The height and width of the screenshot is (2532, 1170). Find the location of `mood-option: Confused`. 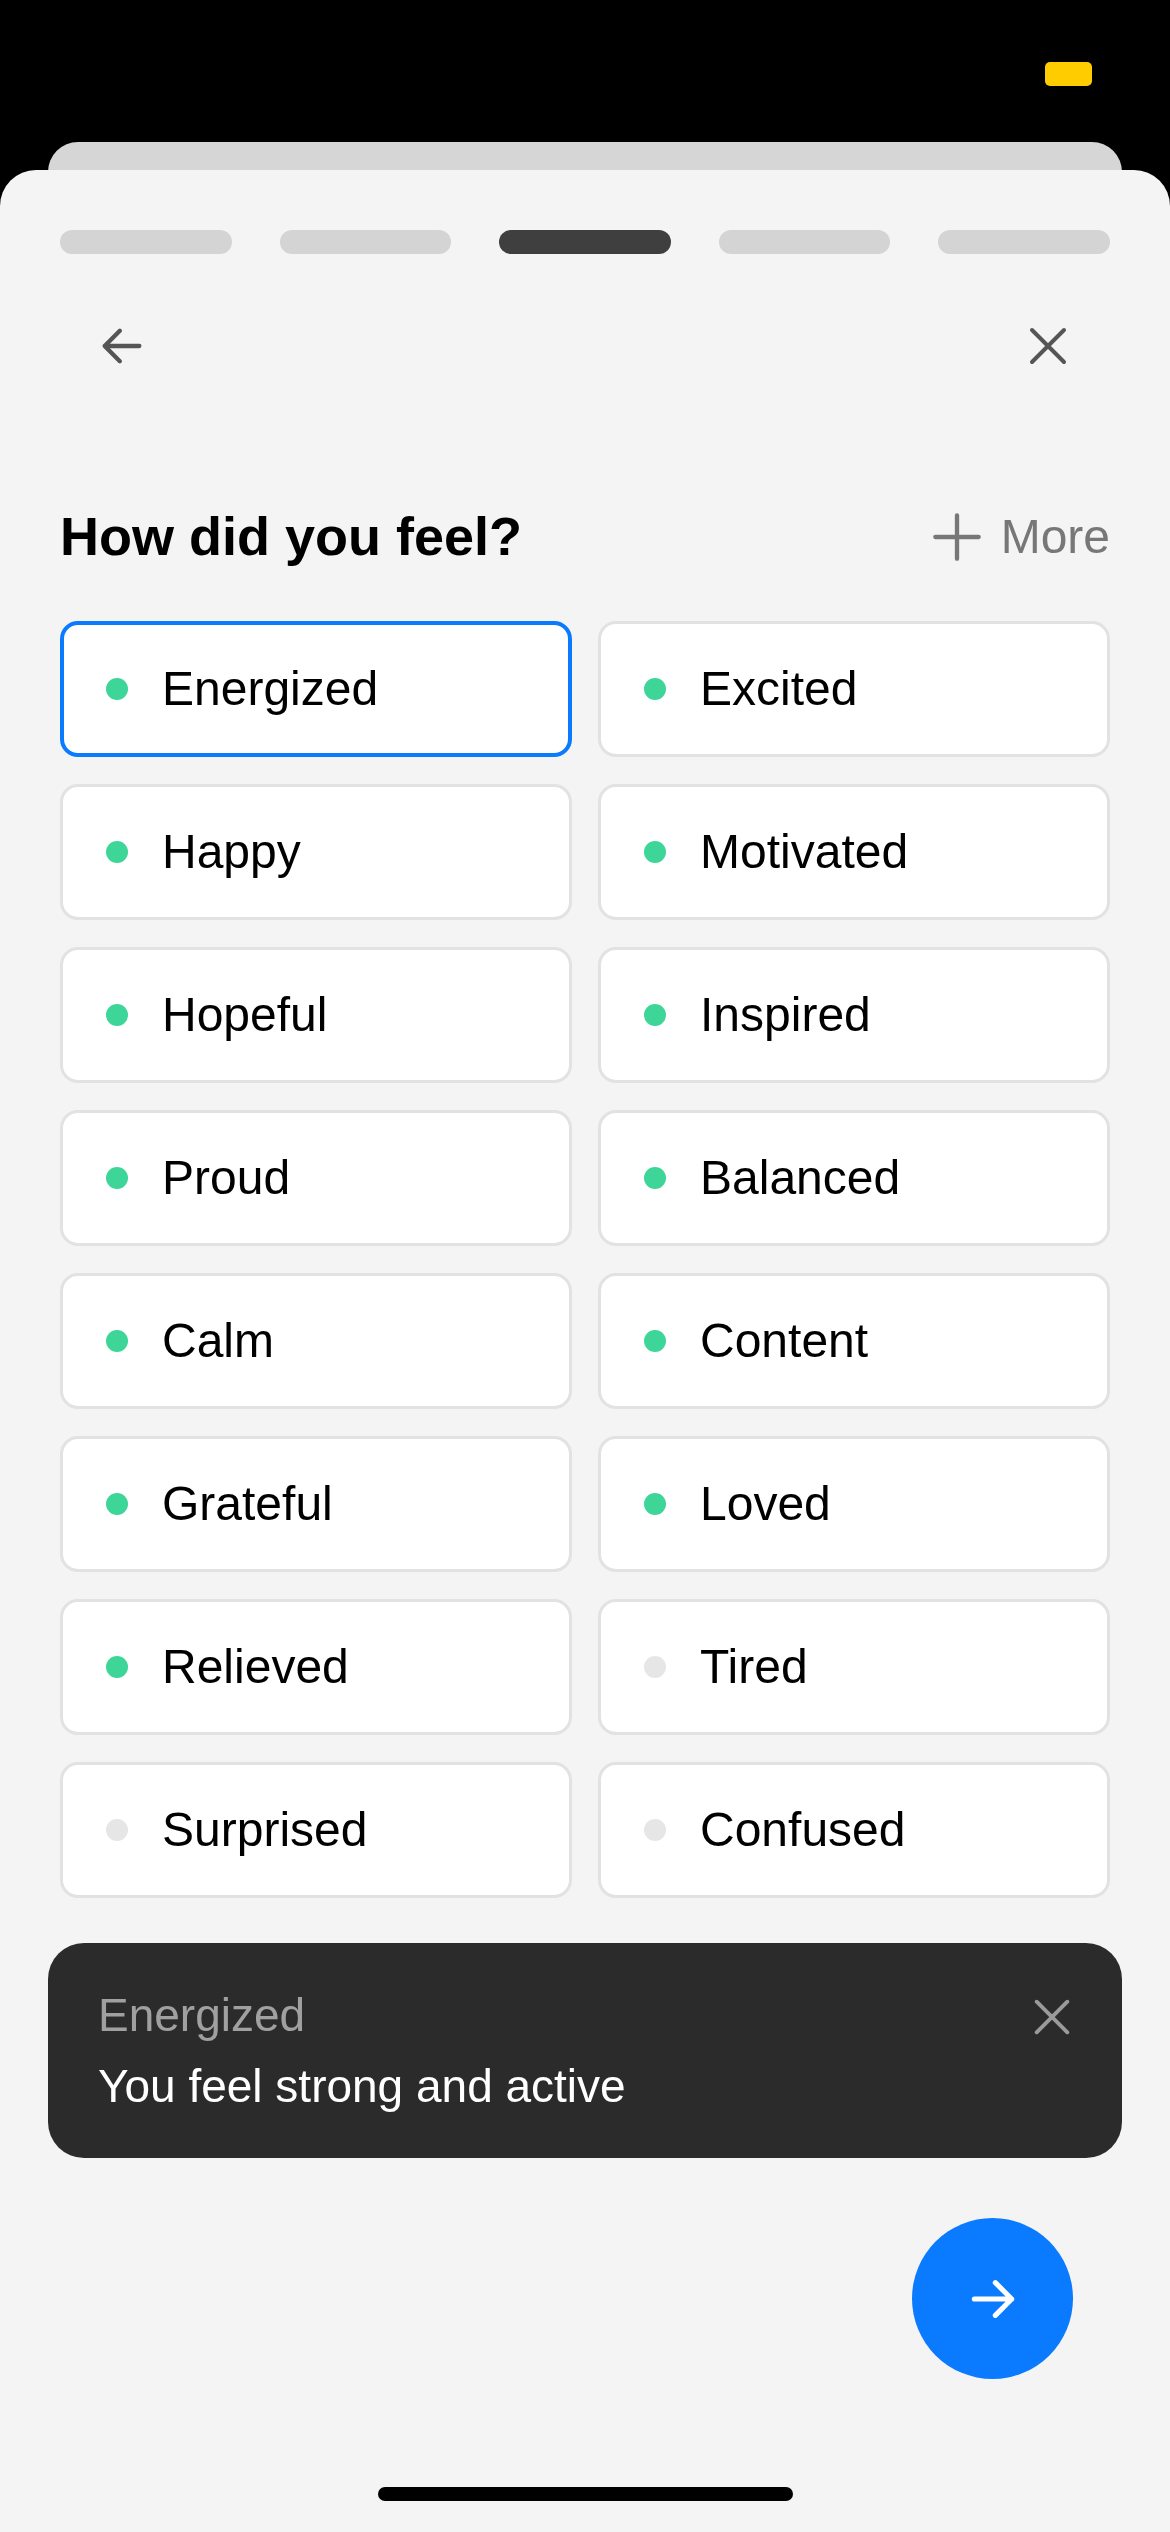

mood-option: Confused is located at coordinates (854, 1830).